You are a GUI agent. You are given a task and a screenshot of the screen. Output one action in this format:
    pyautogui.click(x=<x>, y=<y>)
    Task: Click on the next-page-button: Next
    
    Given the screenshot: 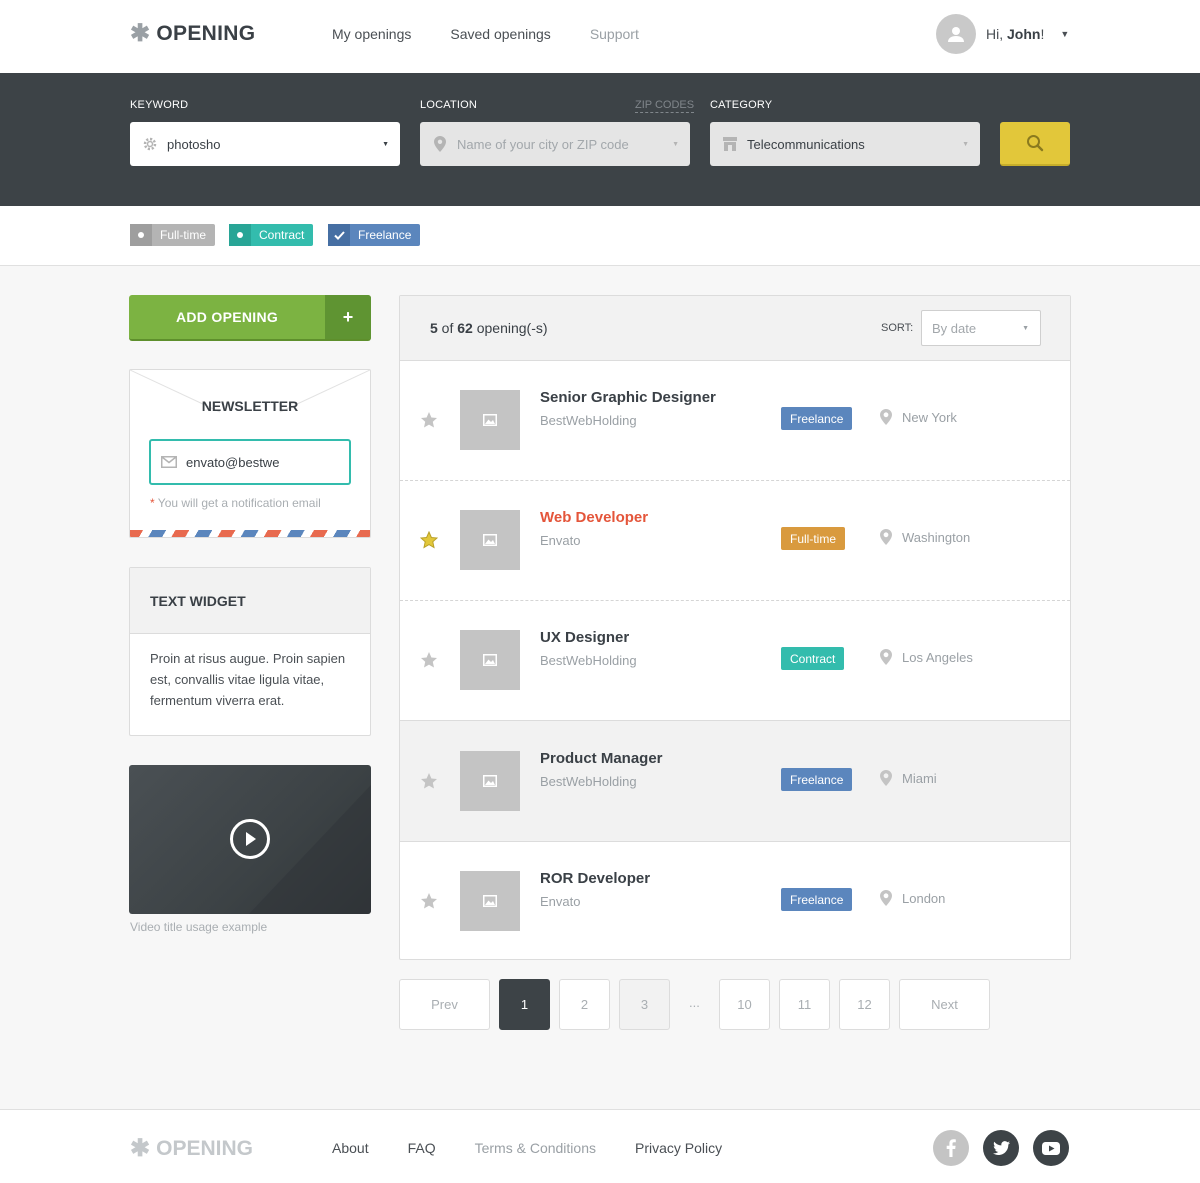 What is the action you would take?
    pyautogui.click(x=944, y=1004)
    